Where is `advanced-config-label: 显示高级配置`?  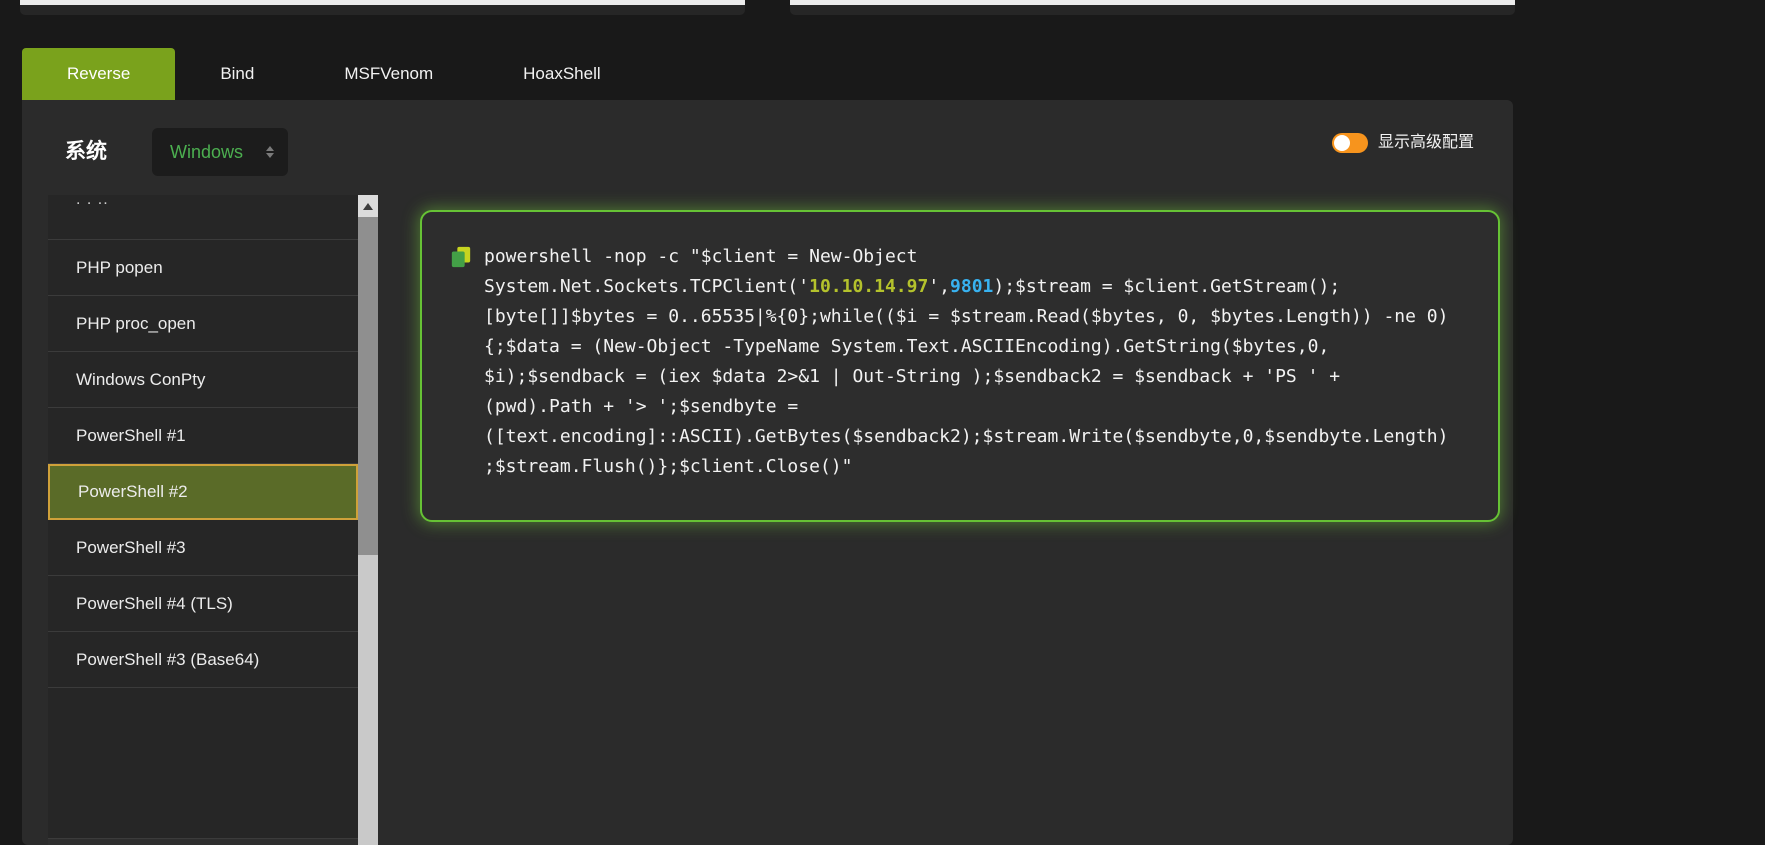
advanced-config-label: 显示高级配置 is located at coordinates (1426, 142).